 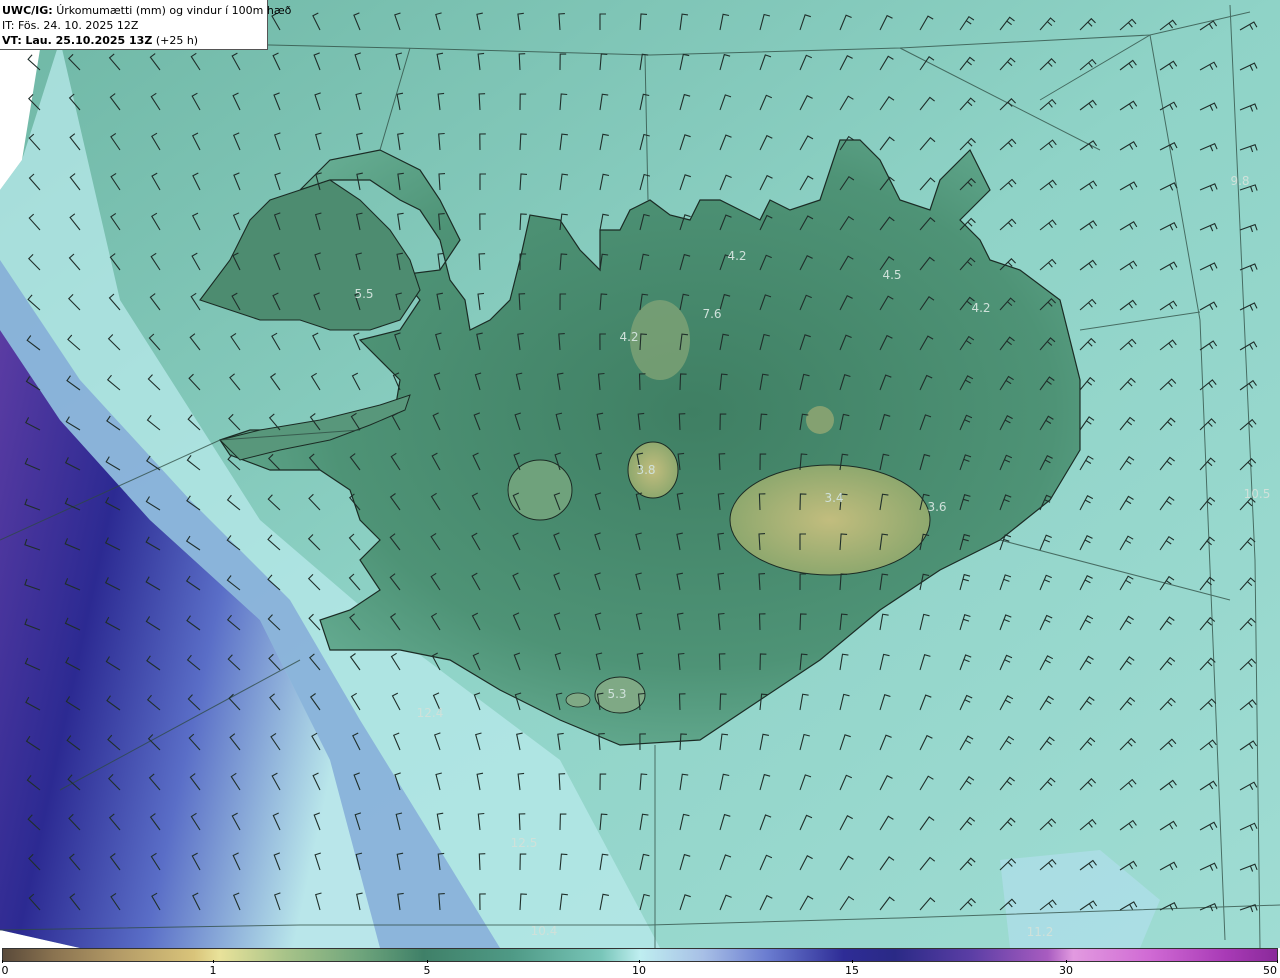 I want to click on value-label: 3.6, so click(x=937, y=507).